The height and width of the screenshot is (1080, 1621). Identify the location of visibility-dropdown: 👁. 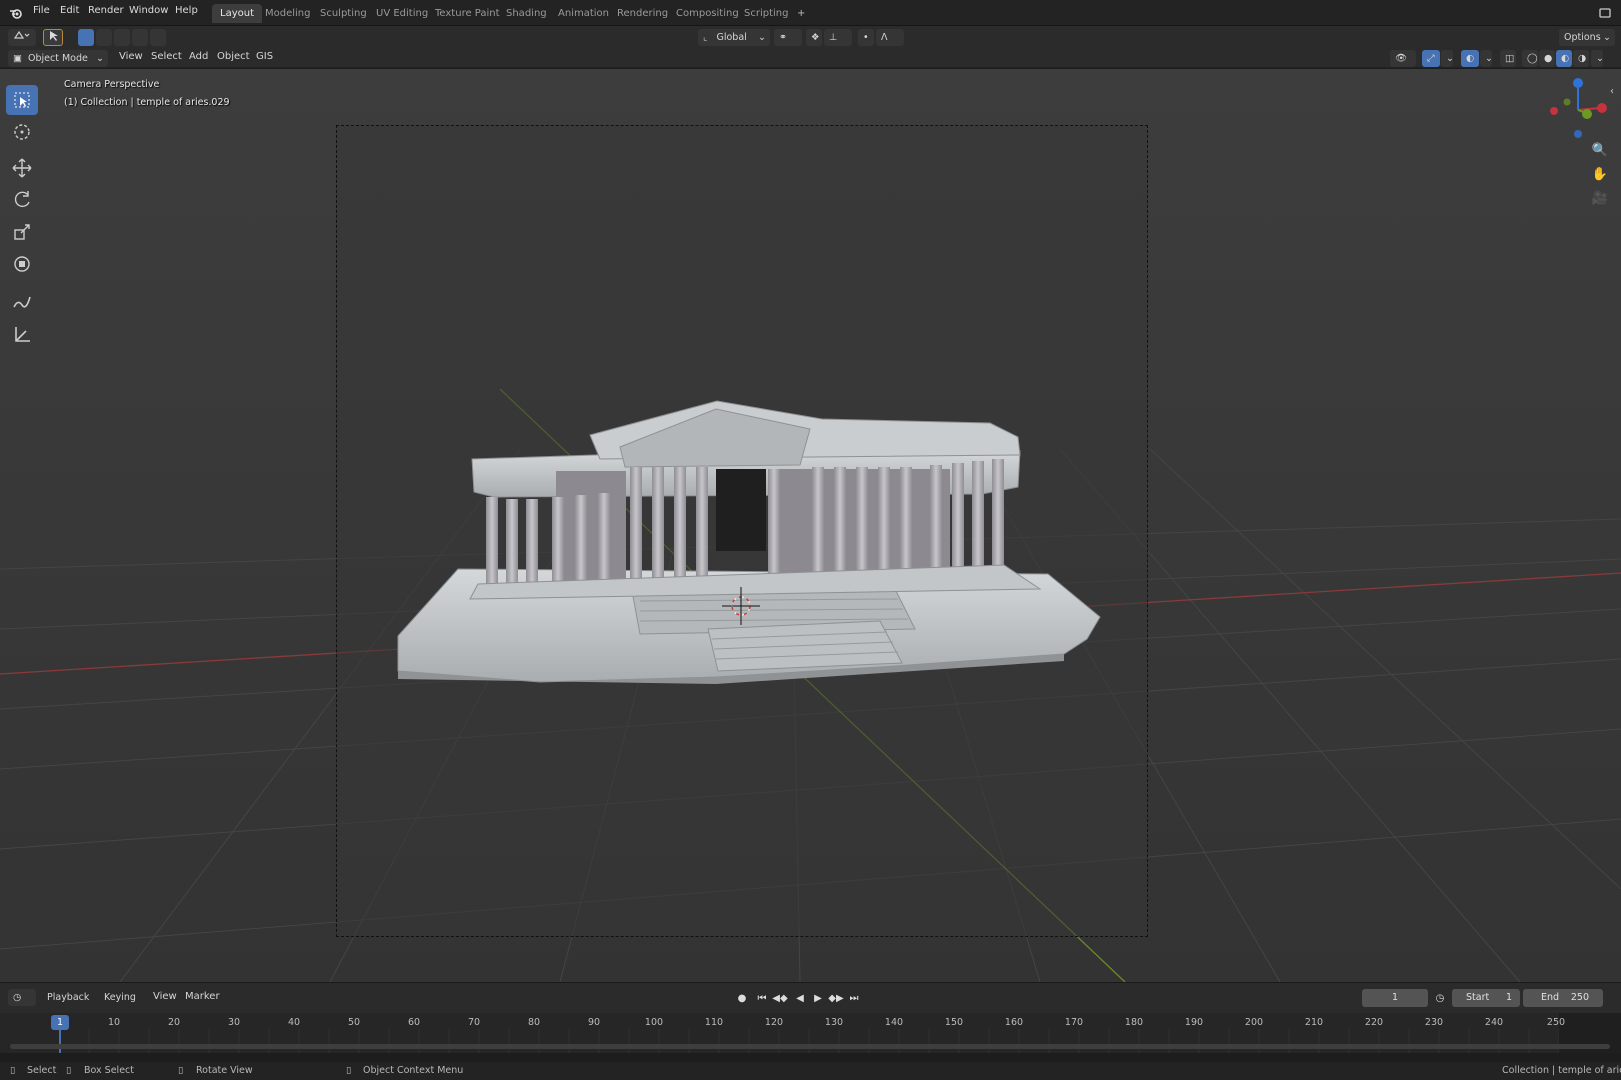
(1403, 58).